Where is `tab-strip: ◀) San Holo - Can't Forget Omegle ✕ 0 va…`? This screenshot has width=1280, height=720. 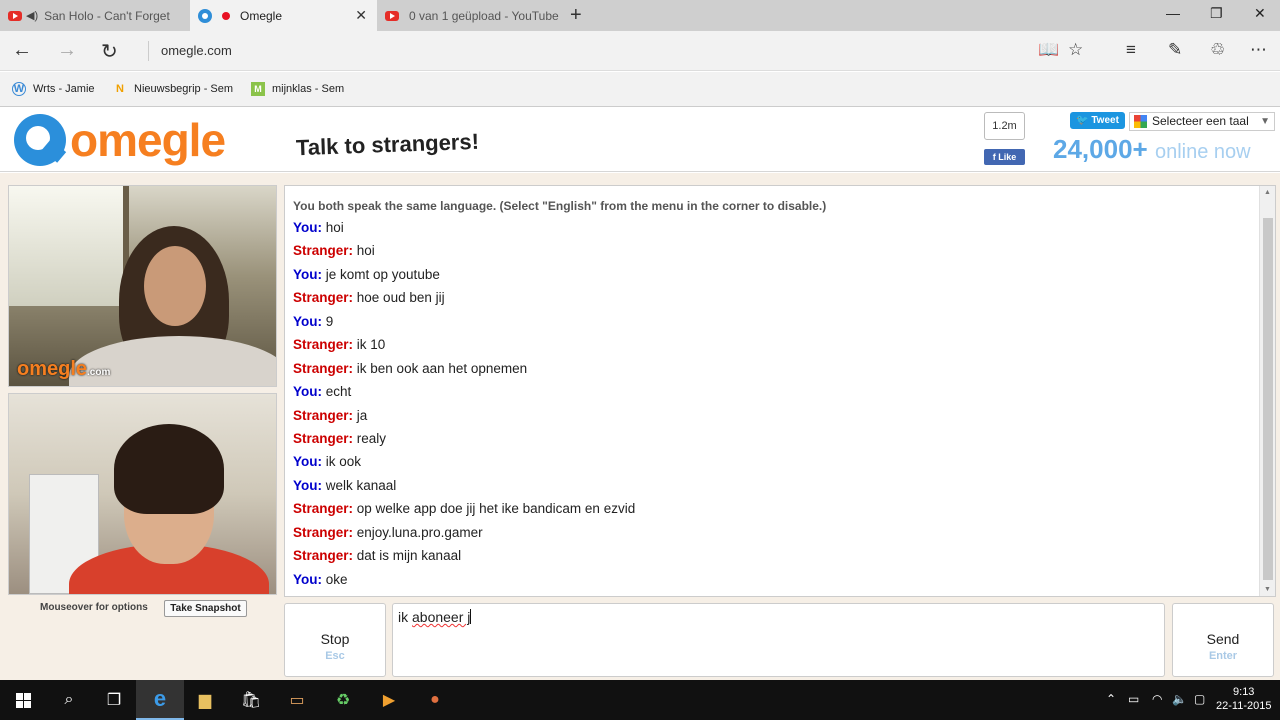 tab-strip: ◀) San Holo - Can't Forget Omegle ✕ 0 va… is located at coordinates (640, 15).